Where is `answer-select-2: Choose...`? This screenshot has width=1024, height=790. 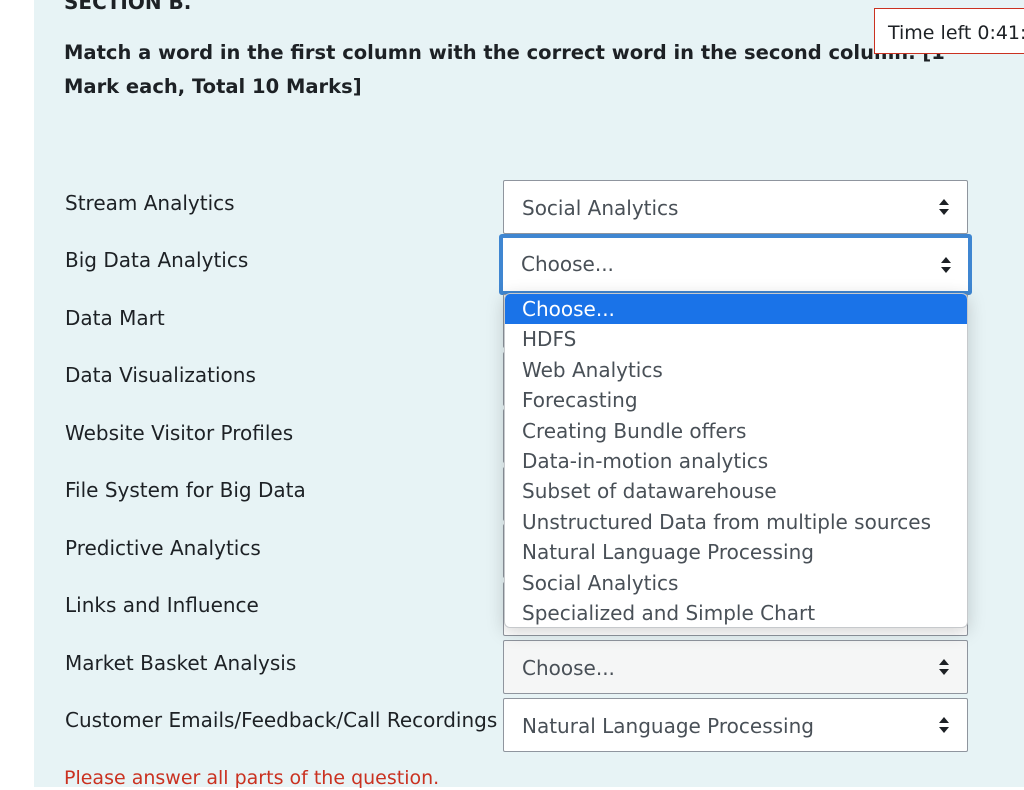 answer-select-2: Choose... is located at coordinates (735, 264).